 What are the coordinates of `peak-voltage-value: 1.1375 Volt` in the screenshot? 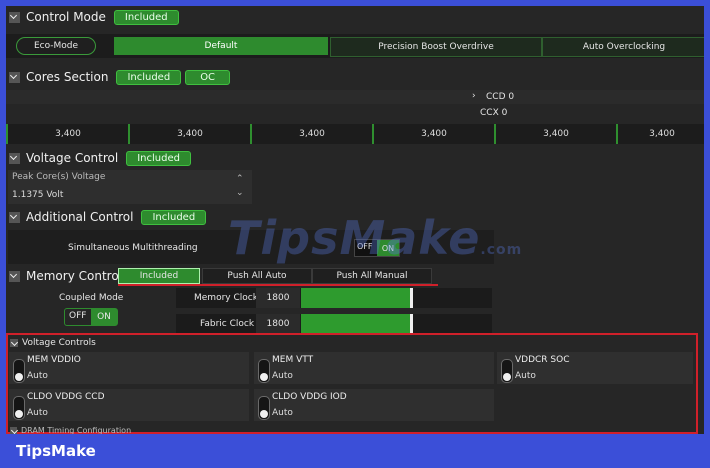 It's located at (38, 195).